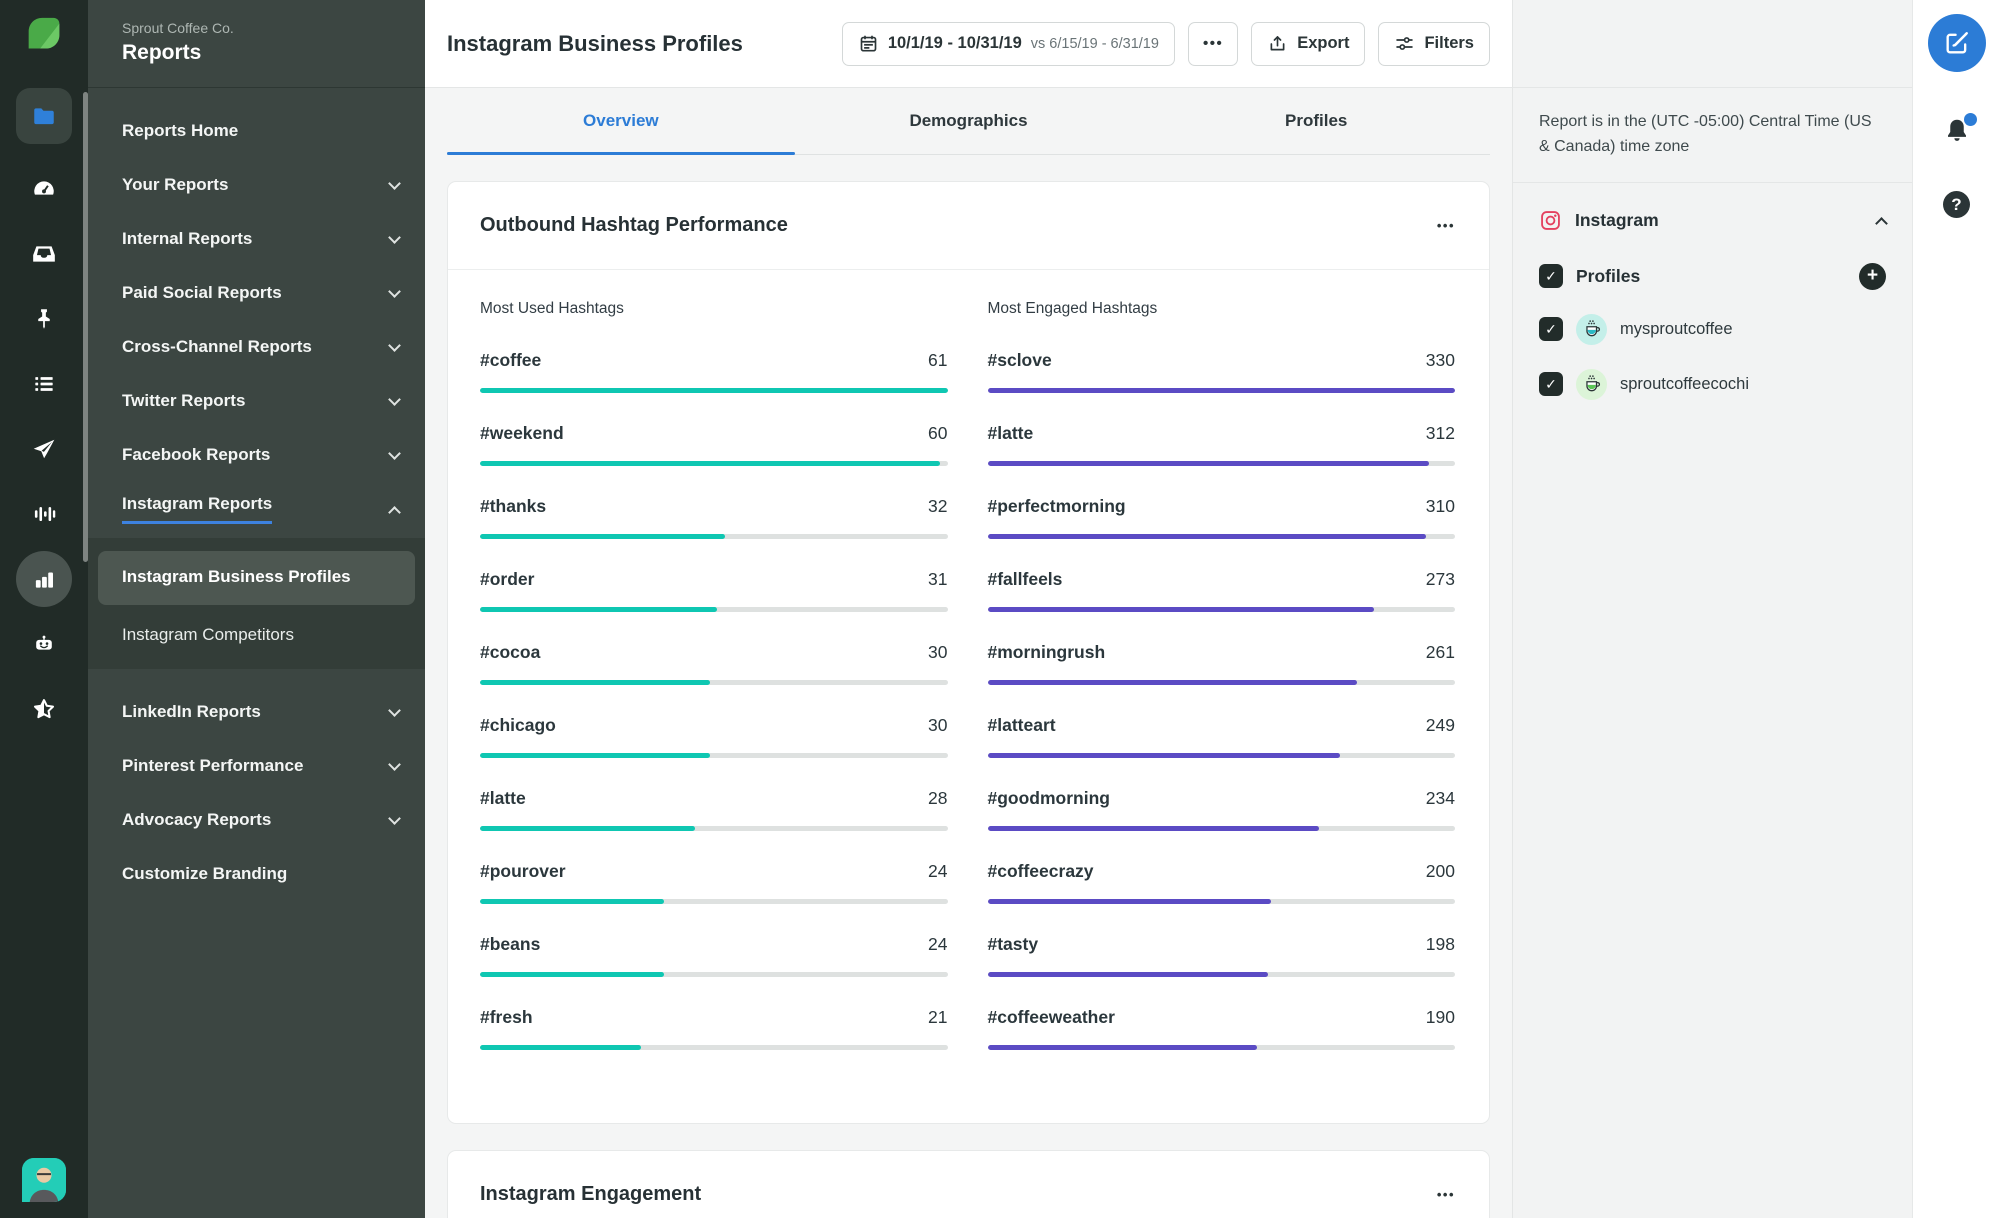 This screenshot has width=2000, height=1218. Describe the element at coordinates (256, 712) in the screenshot. I see `sidebar-item-linkedin-reports: LinkedIn Reports` at that location.